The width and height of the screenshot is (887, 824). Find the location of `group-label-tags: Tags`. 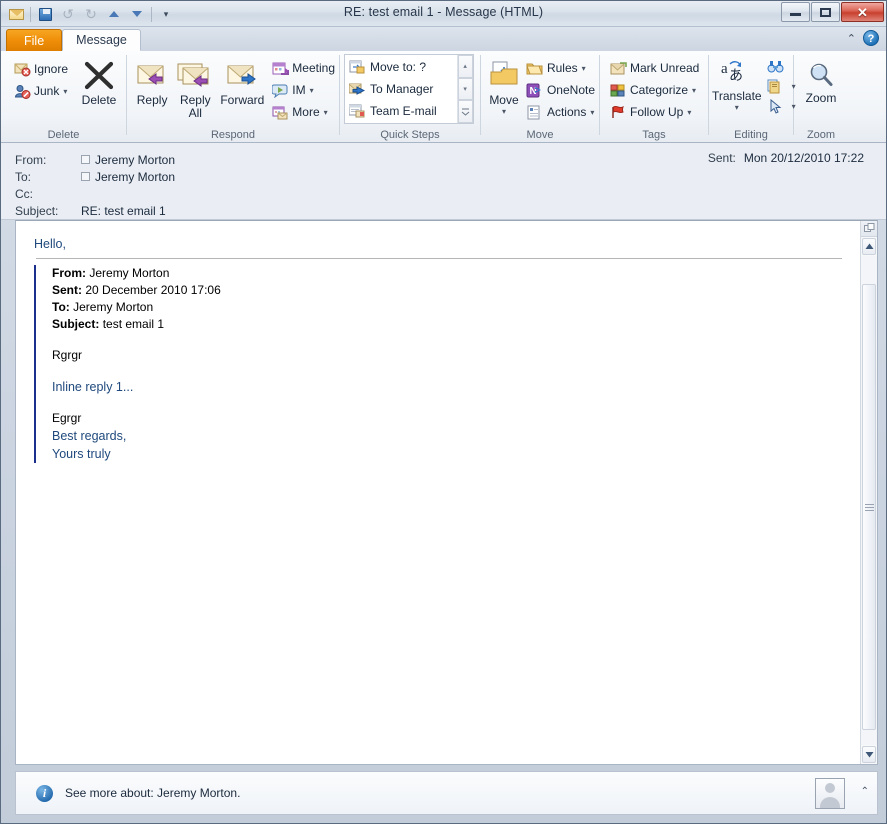

group-label-tags: Tags is located at coordinates (654, 135).